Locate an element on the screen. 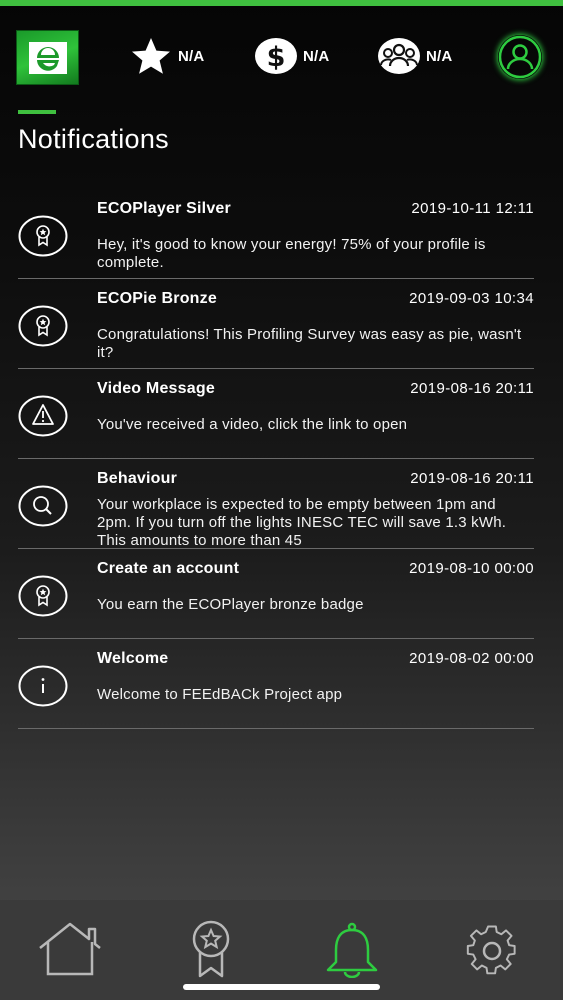 The image size is (563, 1000). bell-icon is located at coordinates (352, 950).